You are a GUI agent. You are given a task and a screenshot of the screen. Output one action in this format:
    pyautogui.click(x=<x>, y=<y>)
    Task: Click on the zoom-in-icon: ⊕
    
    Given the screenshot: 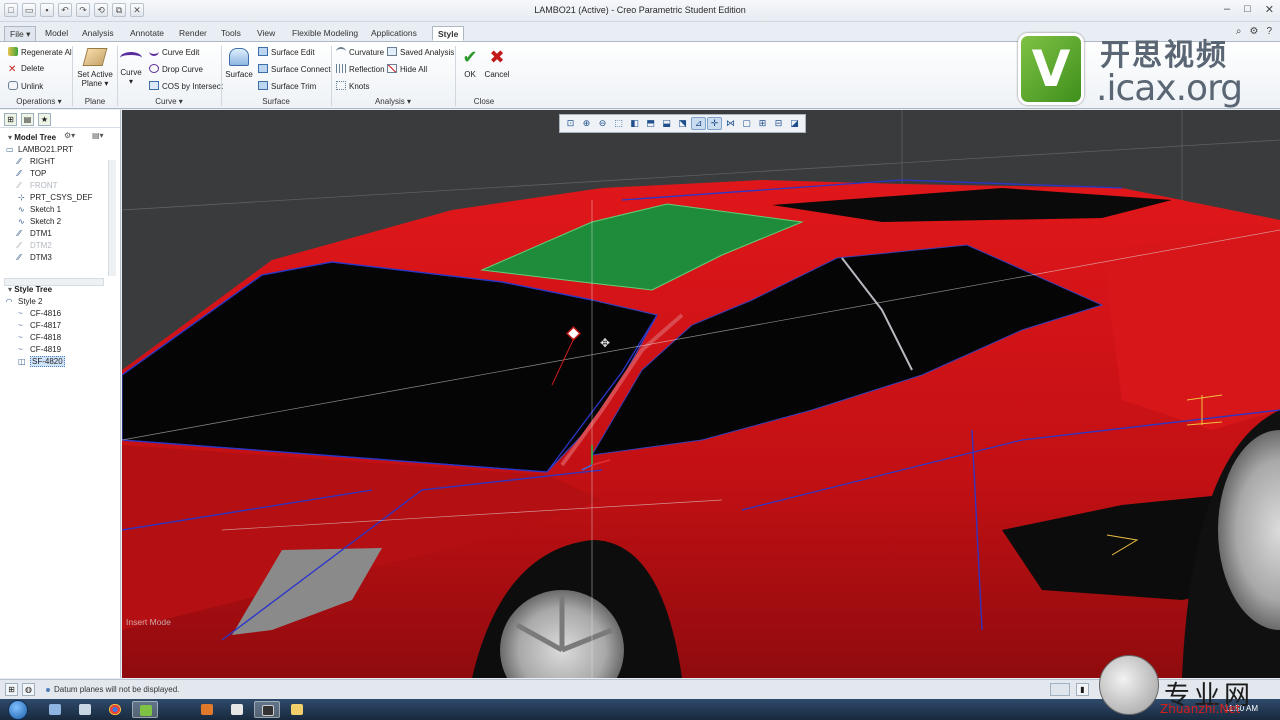 What is the action you would take?
    pyautogui.click(x=586, y=123)
    